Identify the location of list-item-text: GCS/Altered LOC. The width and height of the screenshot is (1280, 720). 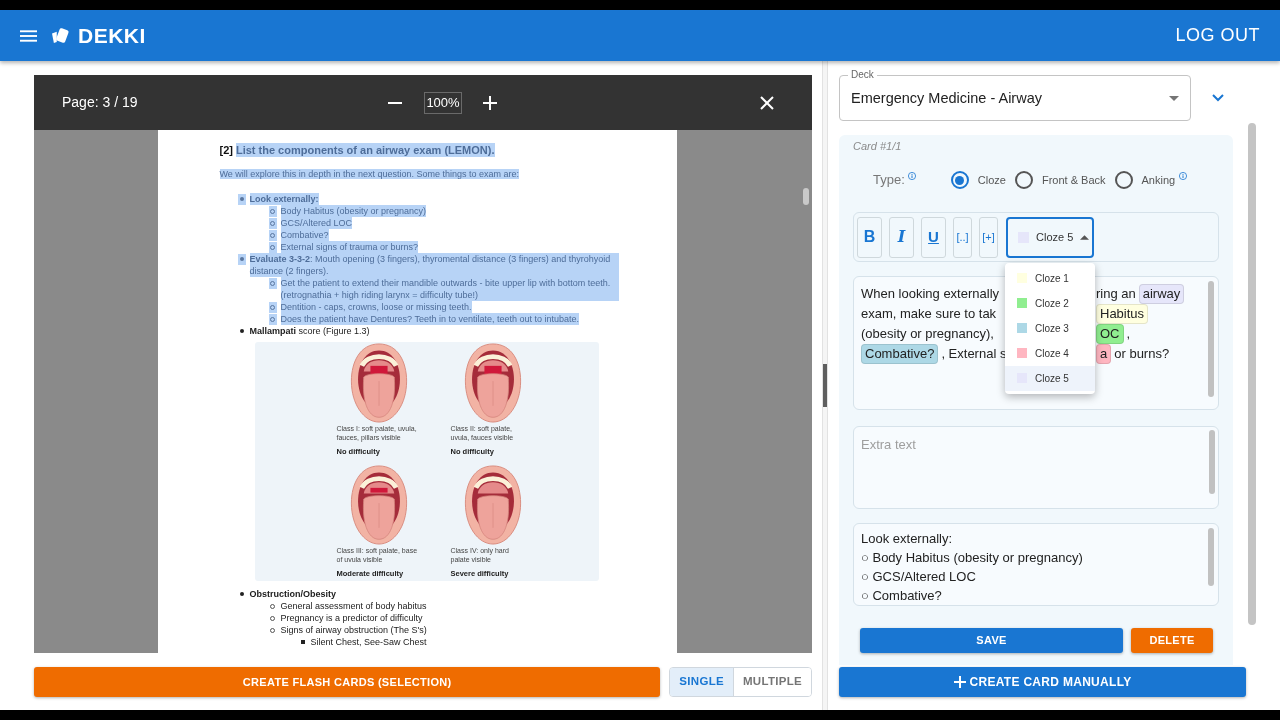
(316, 223).